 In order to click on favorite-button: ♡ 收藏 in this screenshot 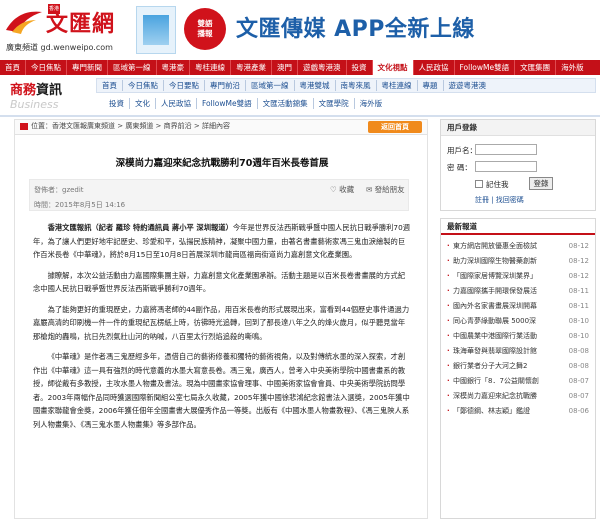, I will do `click(342, 189)`.